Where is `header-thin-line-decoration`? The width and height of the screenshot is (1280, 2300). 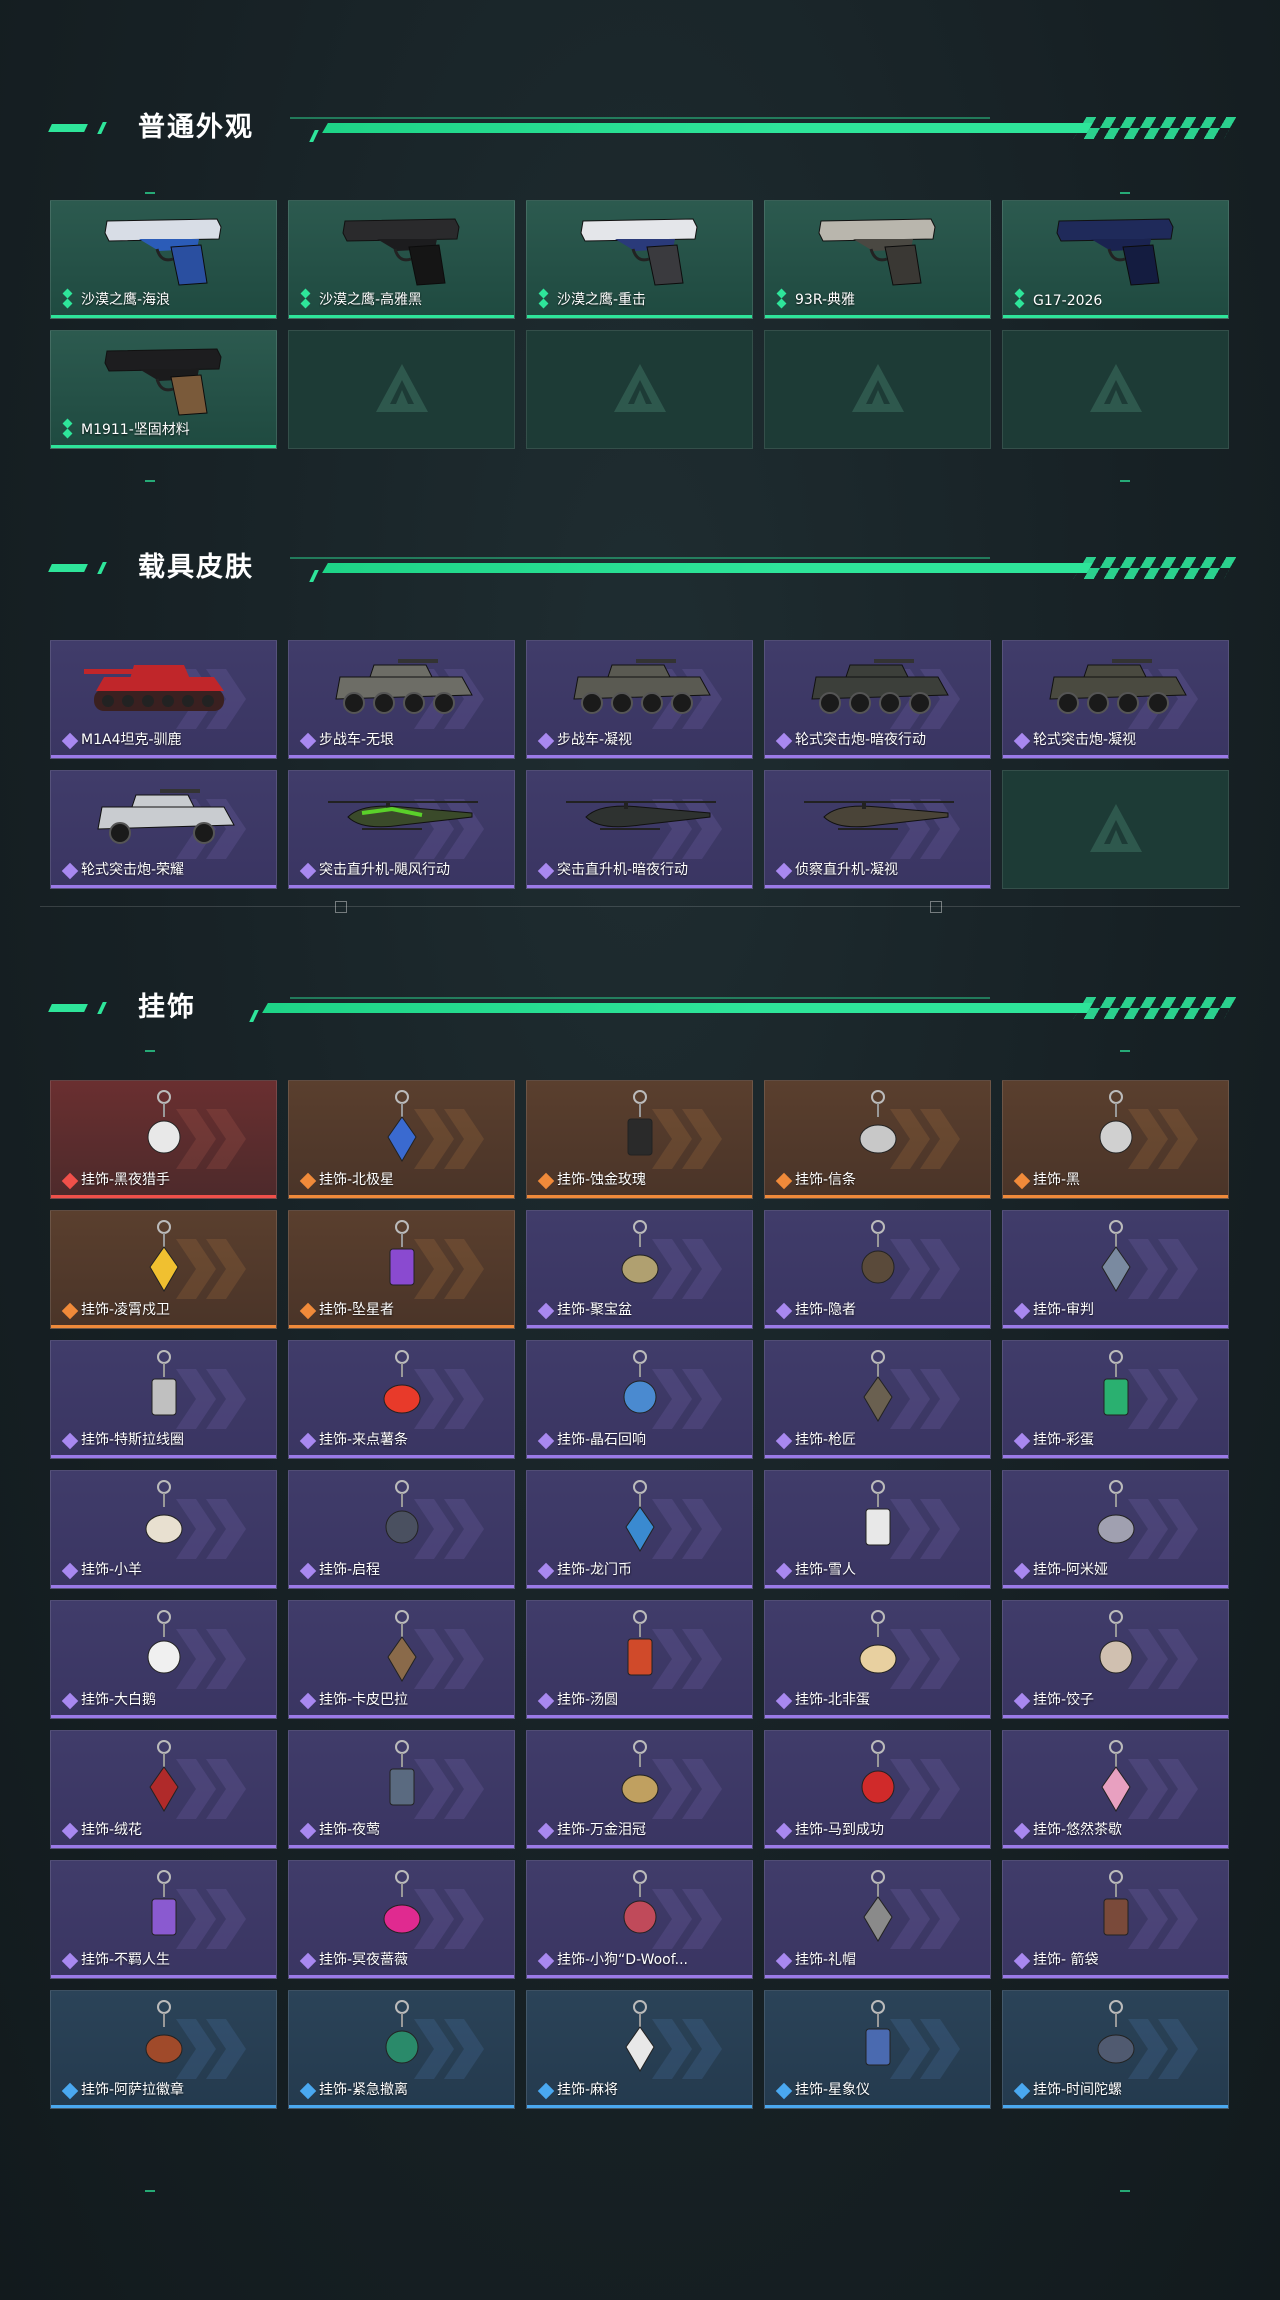
header-thin-line-decoration is located at coordinates (640, 558).